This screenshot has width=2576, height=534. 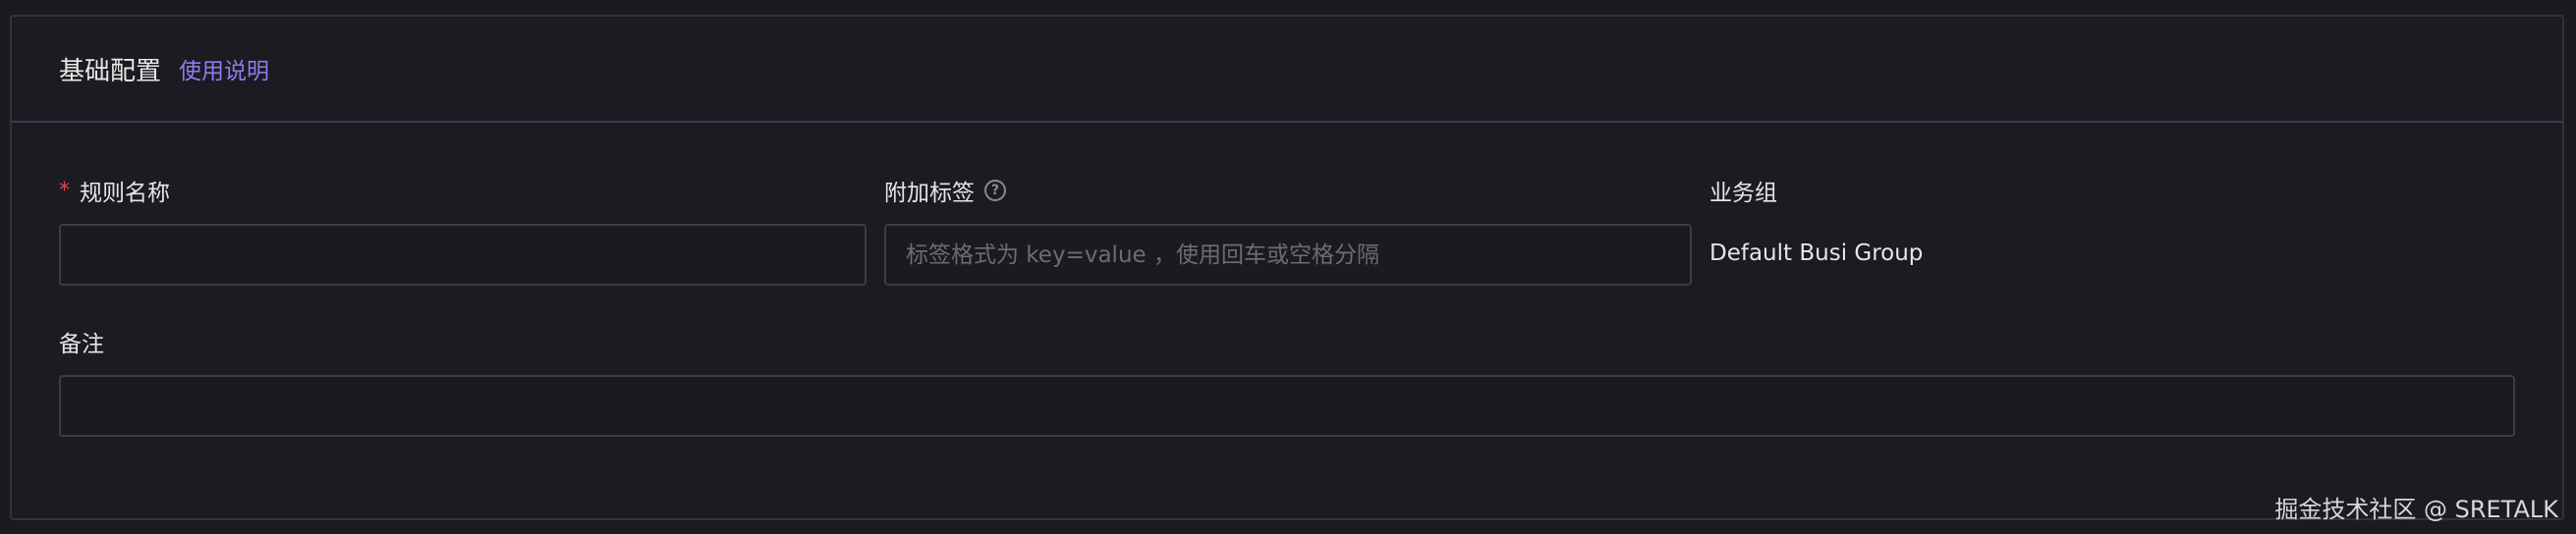 I want to click on tags-label: 附加标签 ?, so click(x=945, y=190).